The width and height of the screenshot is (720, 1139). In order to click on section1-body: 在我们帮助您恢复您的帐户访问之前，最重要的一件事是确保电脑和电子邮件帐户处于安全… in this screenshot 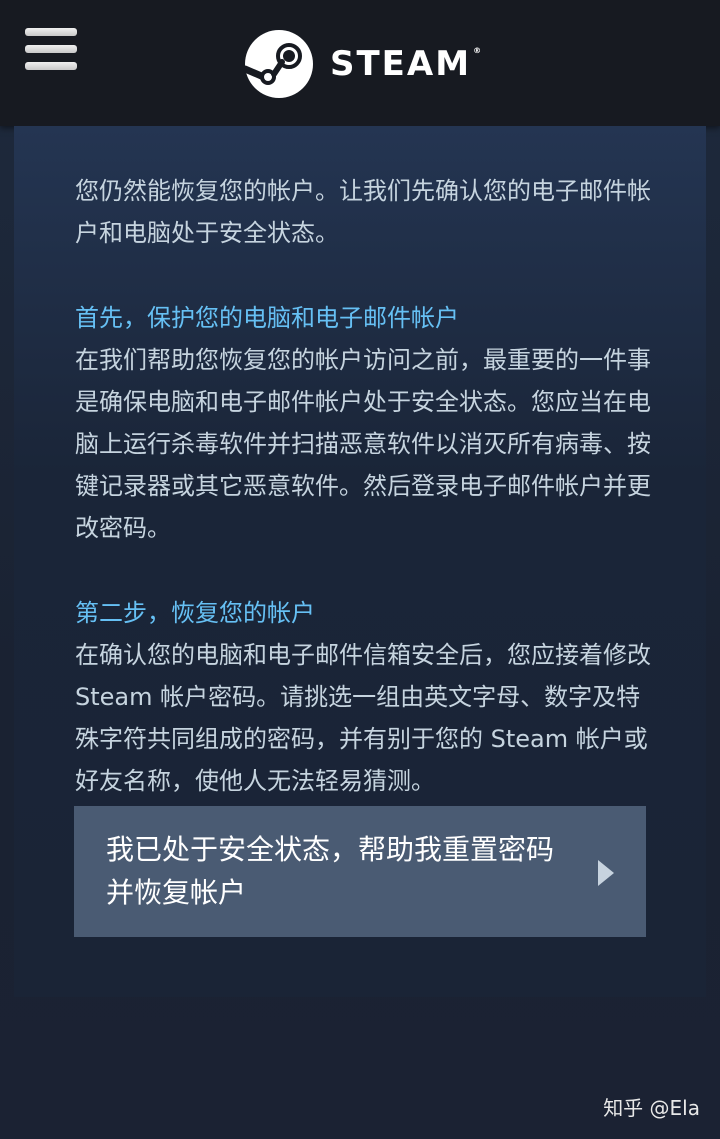, I will do `click(363, 444)`.